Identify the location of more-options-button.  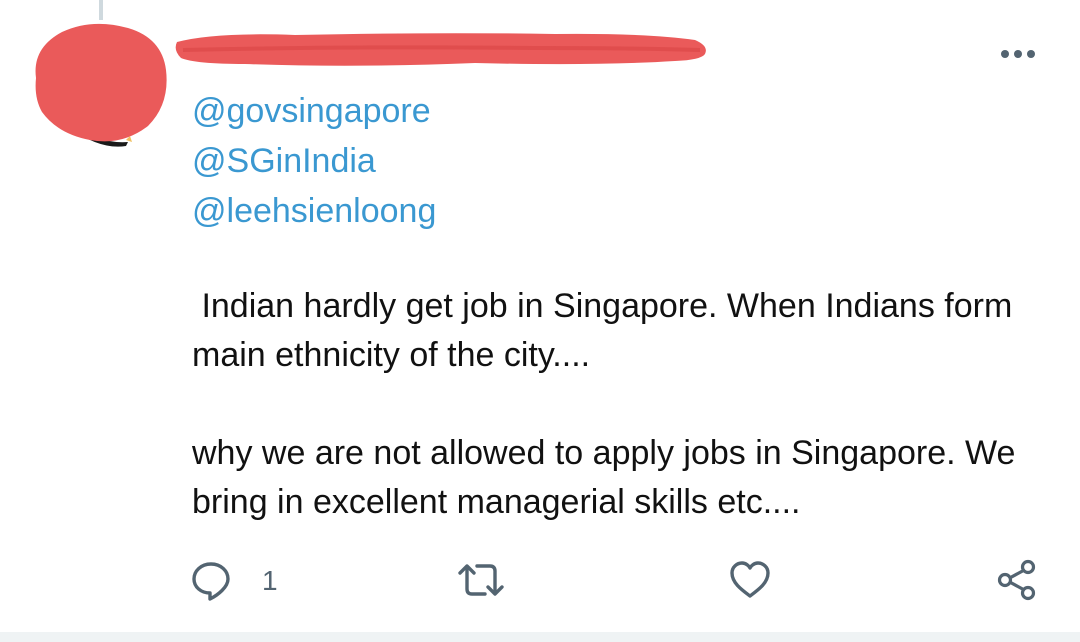
(1018, 54).